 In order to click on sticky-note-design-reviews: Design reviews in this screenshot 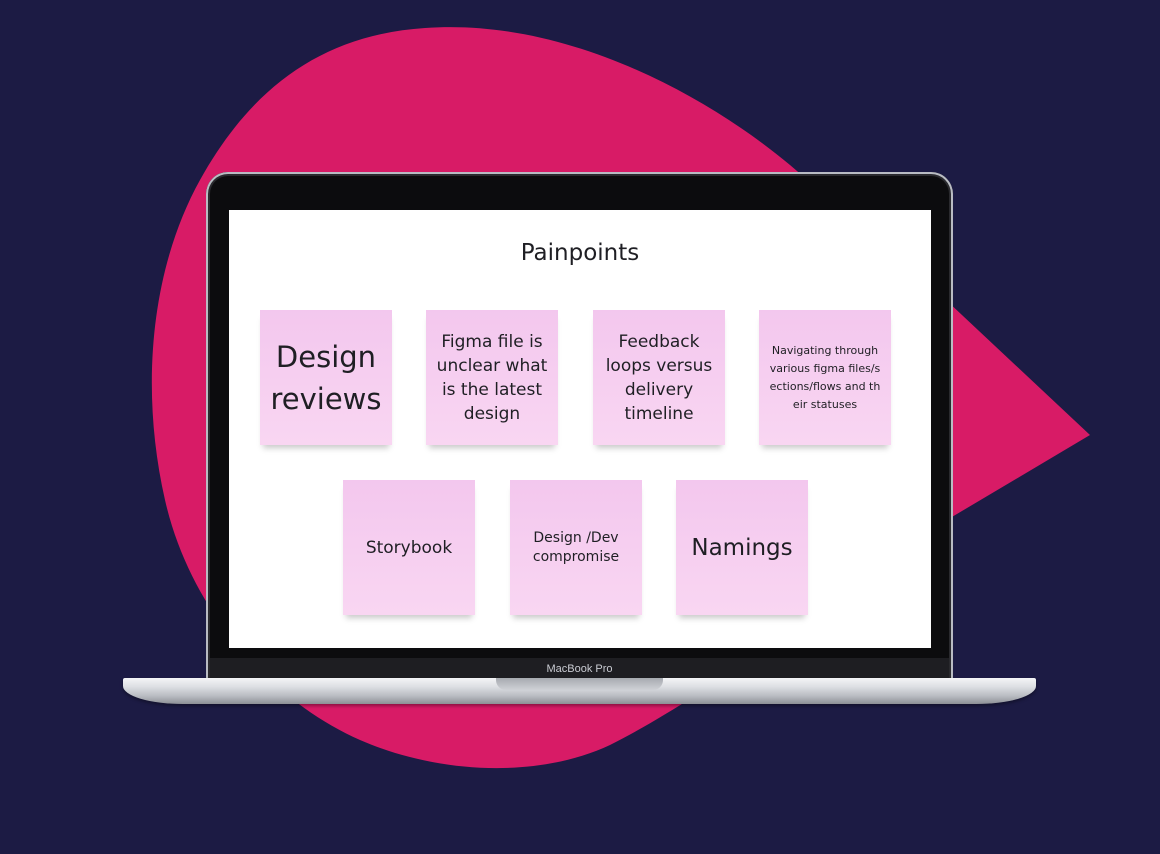, I will do `click(326, 377)`.